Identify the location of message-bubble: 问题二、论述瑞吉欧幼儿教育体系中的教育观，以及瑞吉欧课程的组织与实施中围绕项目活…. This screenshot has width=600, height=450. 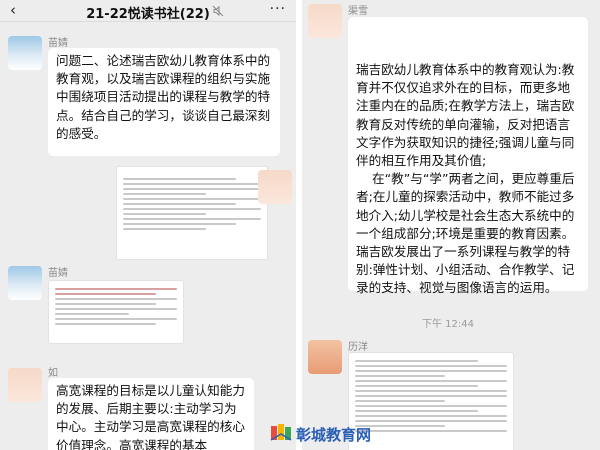
(164, 102).